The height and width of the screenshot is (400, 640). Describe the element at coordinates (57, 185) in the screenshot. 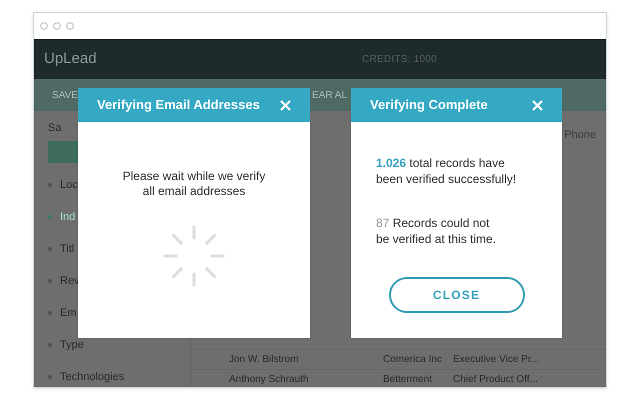

I see `sidebar-item: Loc` at that location.